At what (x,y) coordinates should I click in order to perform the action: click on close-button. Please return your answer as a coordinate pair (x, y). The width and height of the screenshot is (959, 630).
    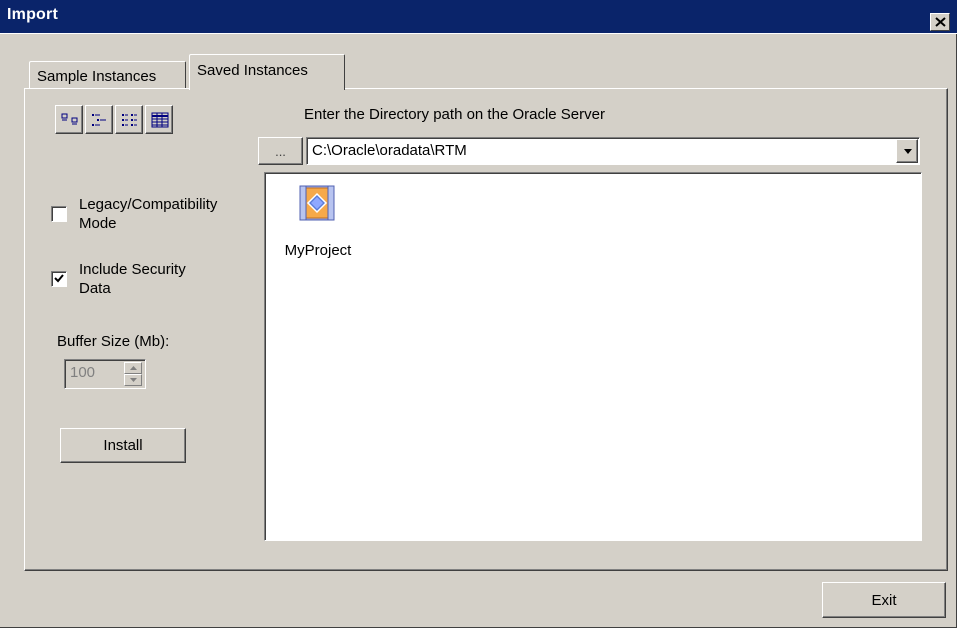
    Looking at the image, I should click on (940, 22).